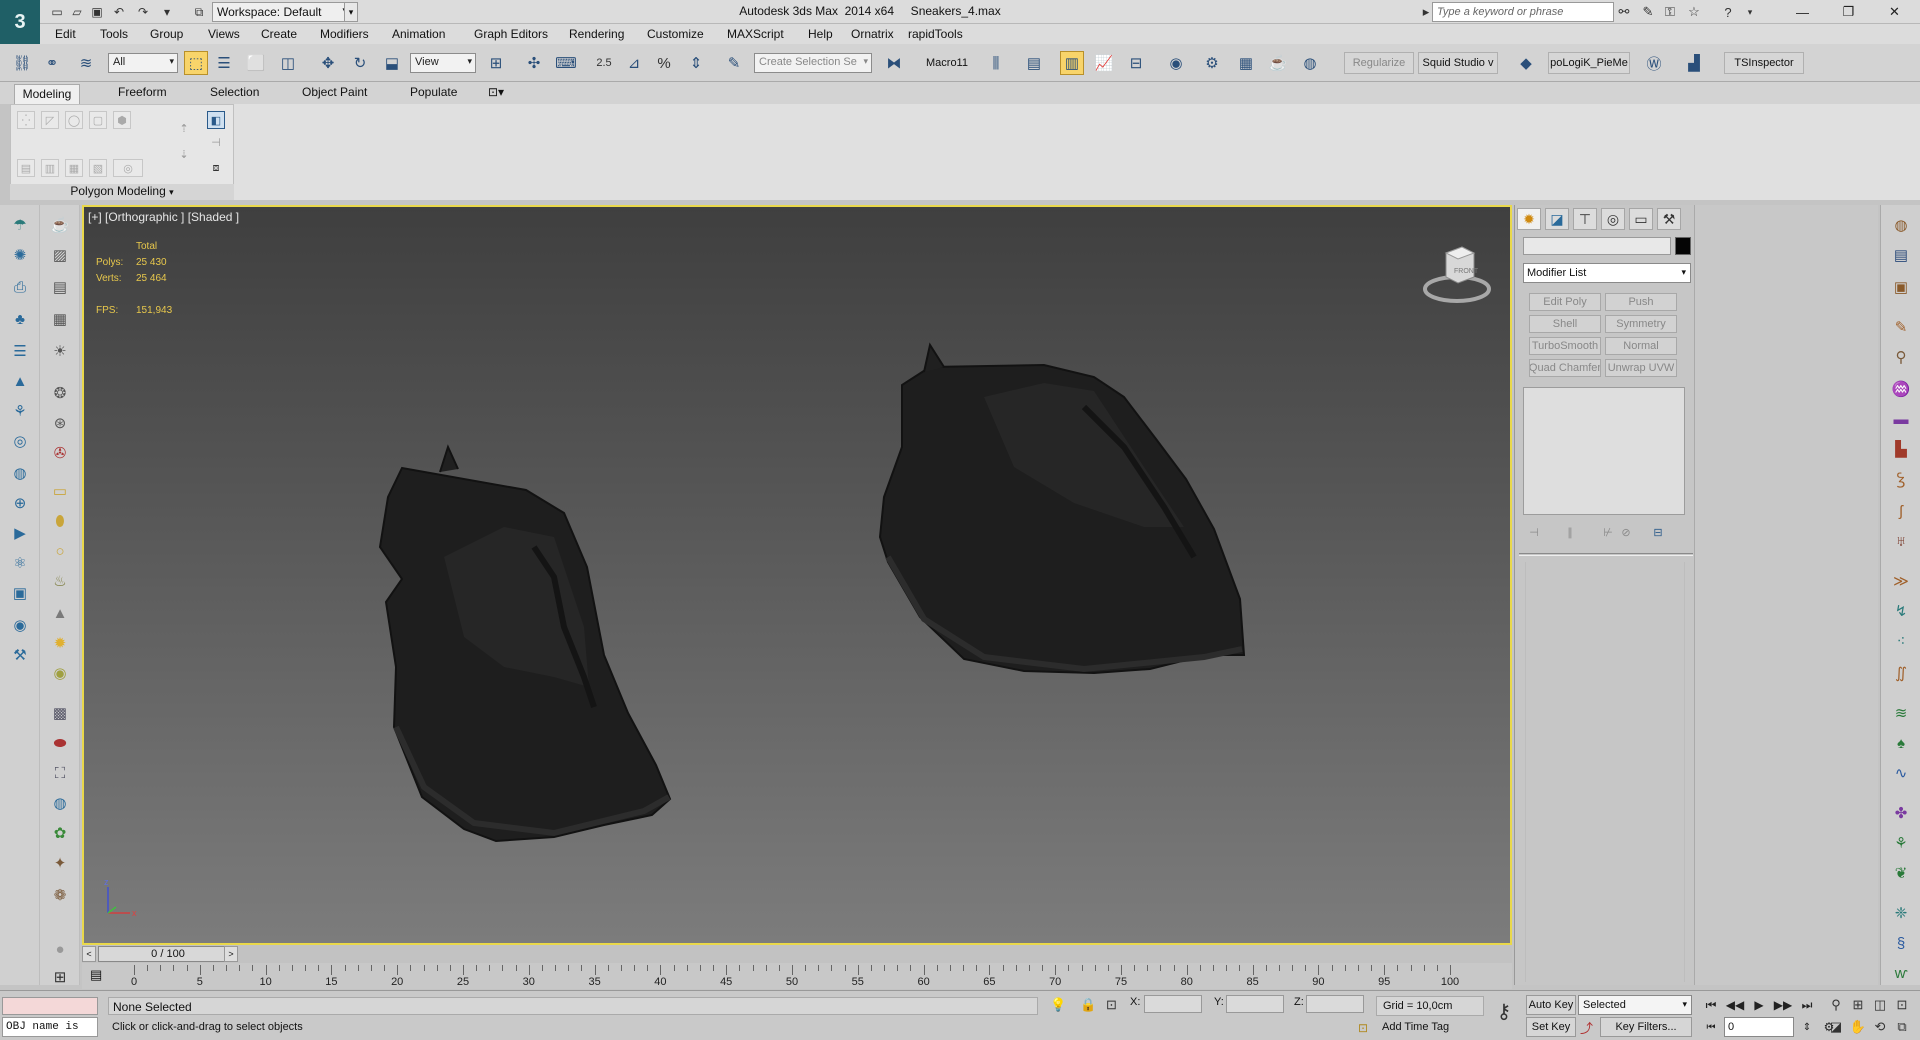 The width and height of the screenshot is (1920, 1040). What do you see at coordinates (1072, 63) in the screenshot?
I see `scene-explorer-icon: ▥` at bounding box center [1072, 63].